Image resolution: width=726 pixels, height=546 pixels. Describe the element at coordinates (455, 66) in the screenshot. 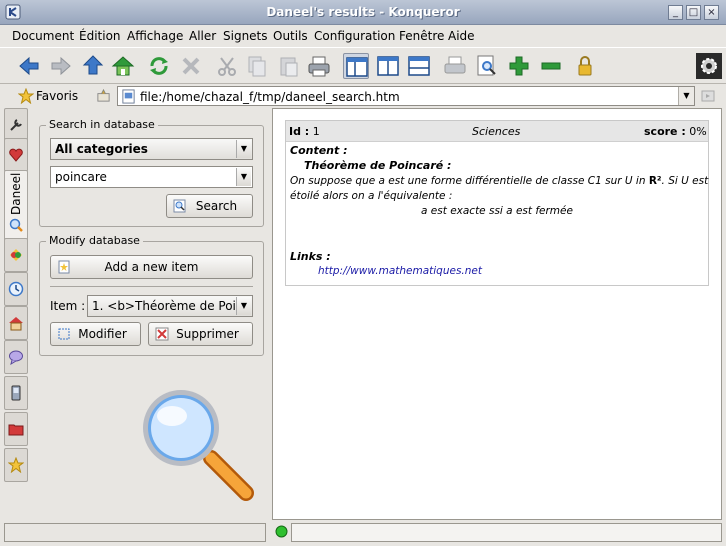

I see `print-frame-icon` at that location.